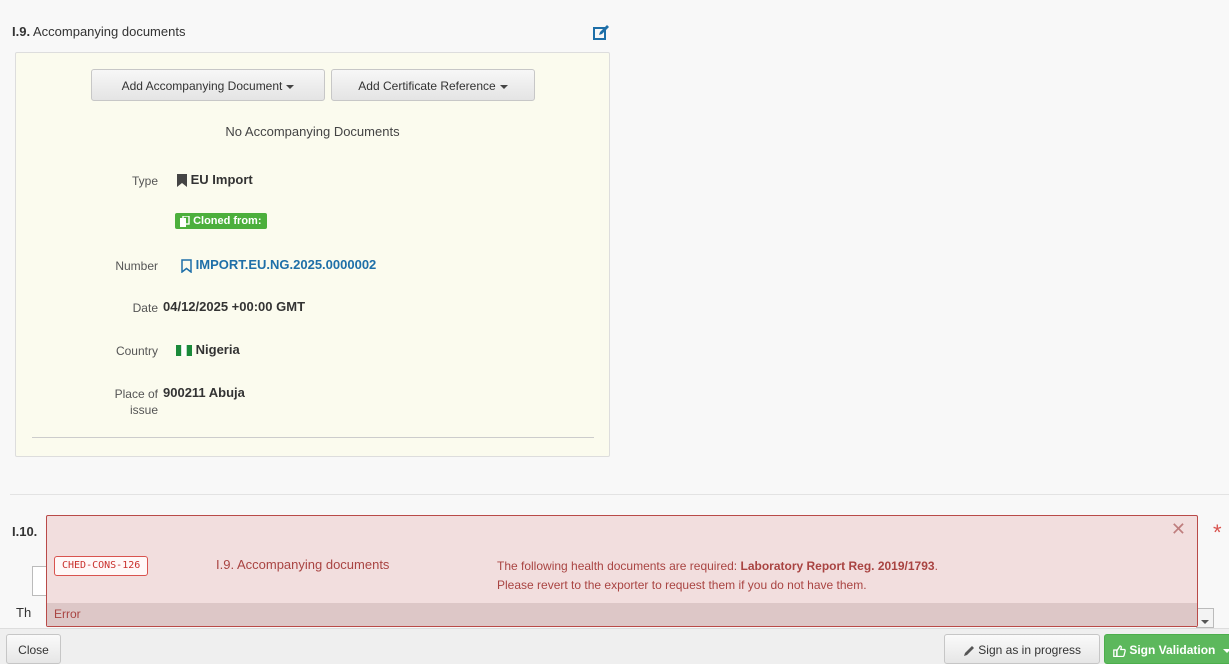  What do you see at coordinates (182, 181) in the screenshot?
I see `bookmark-icon` at bounding box center [182, 181].